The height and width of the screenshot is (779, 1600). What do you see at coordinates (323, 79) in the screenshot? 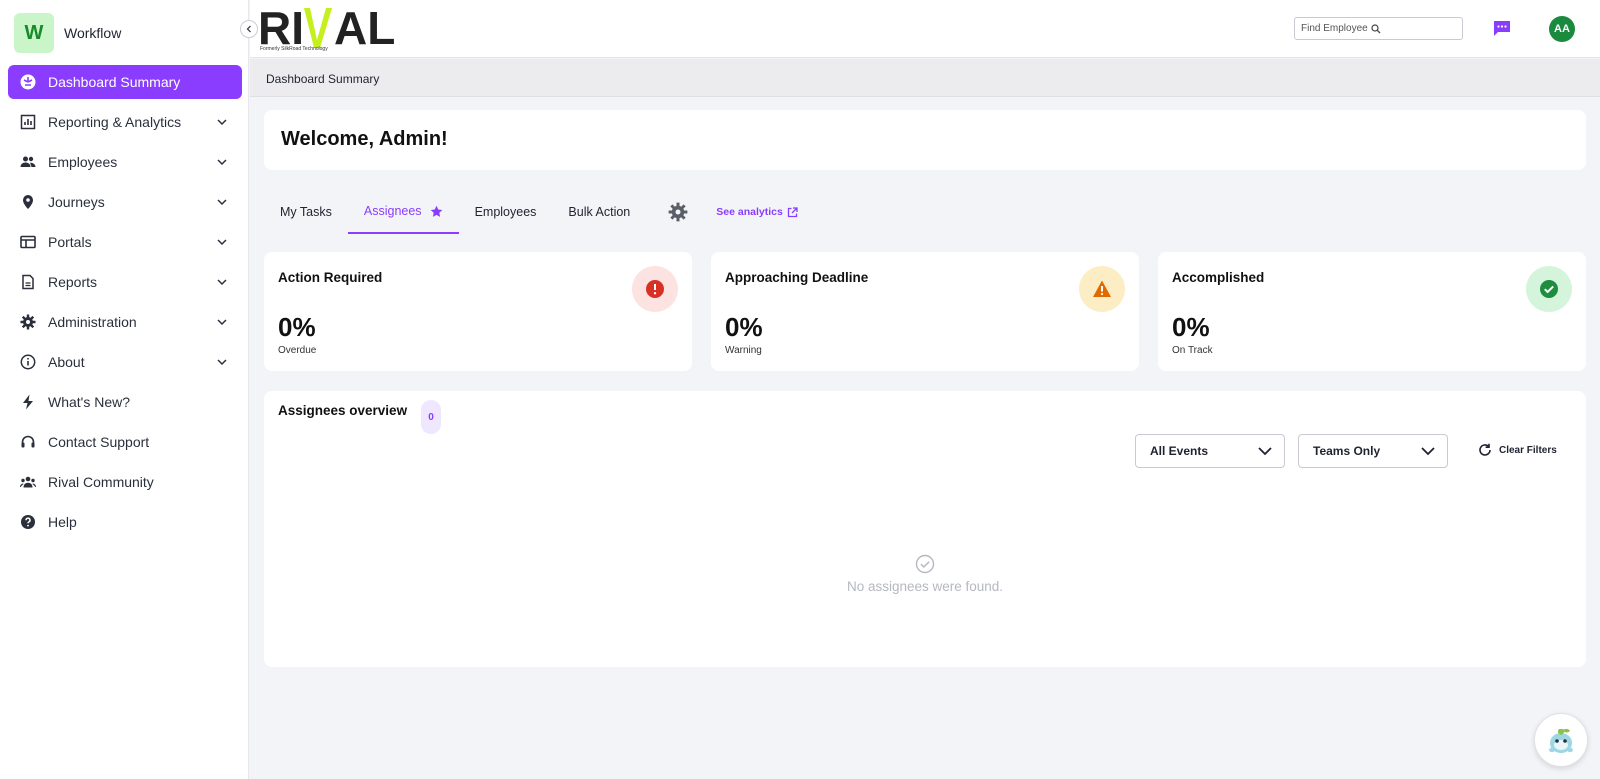
I see `breadcrumb-item: Dashboard Summary` at bounding box center [323, 79].